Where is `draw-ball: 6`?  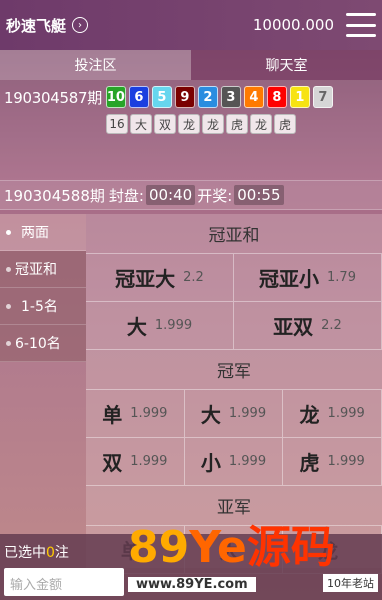
draw-ball: 6 is located at coordinates (138, 97).